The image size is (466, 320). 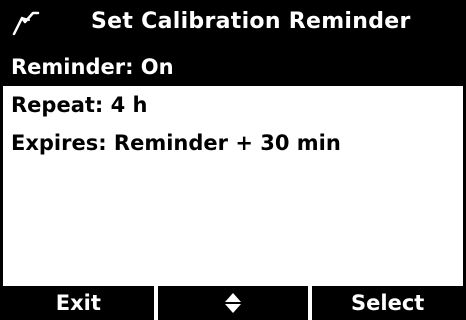 I want to click on menu-item-expires: Expires: Reminder + 30 min, so click(x=233, y=143).